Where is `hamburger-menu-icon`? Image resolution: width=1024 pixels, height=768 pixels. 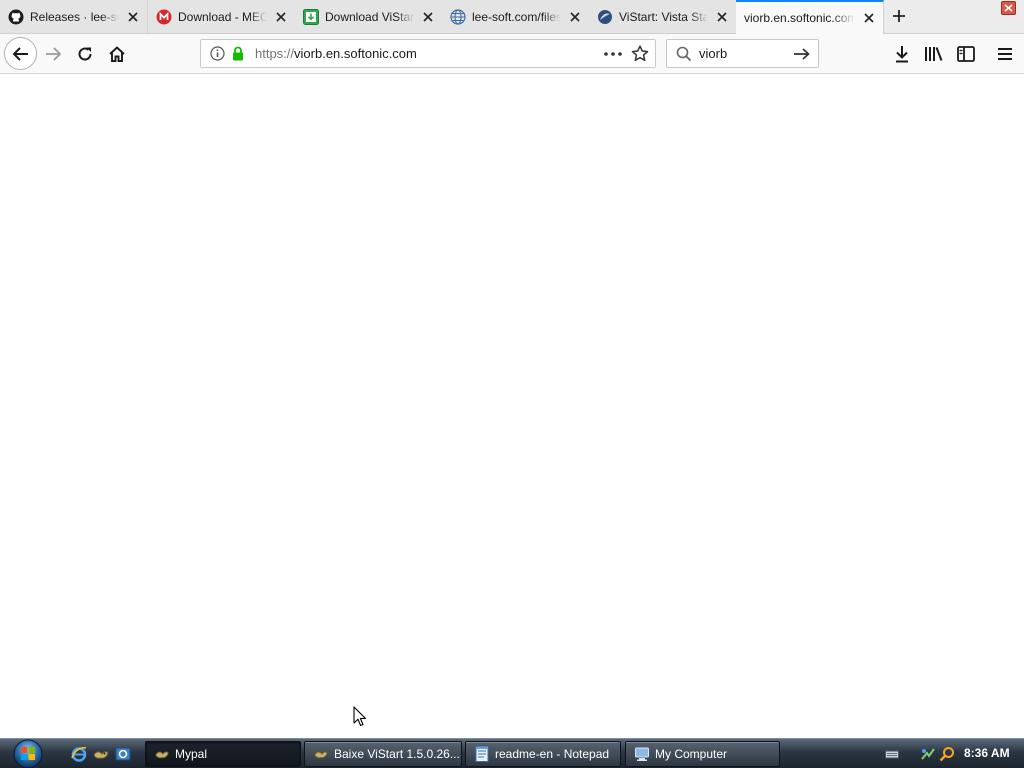 hamburger-menu-icon is located at coordinates (1005, 54).